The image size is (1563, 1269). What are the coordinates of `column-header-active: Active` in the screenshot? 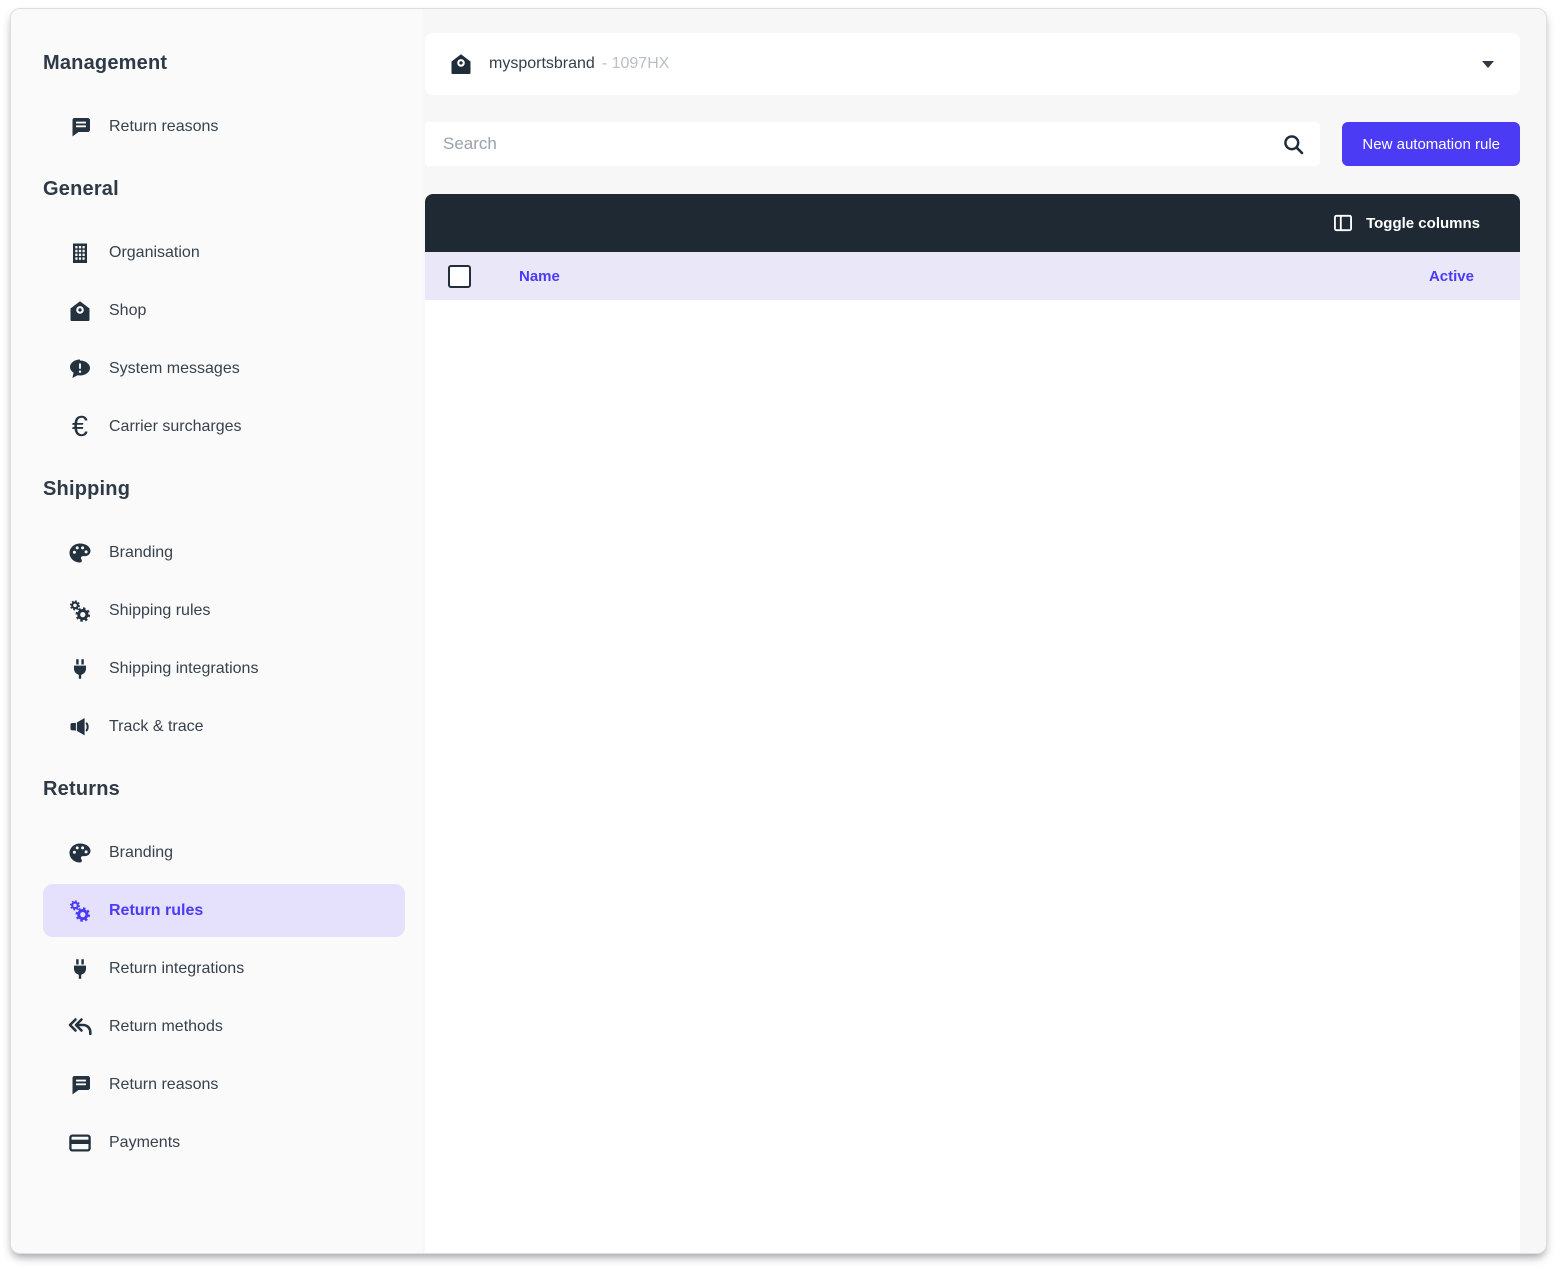 It's located at (1451, 276).